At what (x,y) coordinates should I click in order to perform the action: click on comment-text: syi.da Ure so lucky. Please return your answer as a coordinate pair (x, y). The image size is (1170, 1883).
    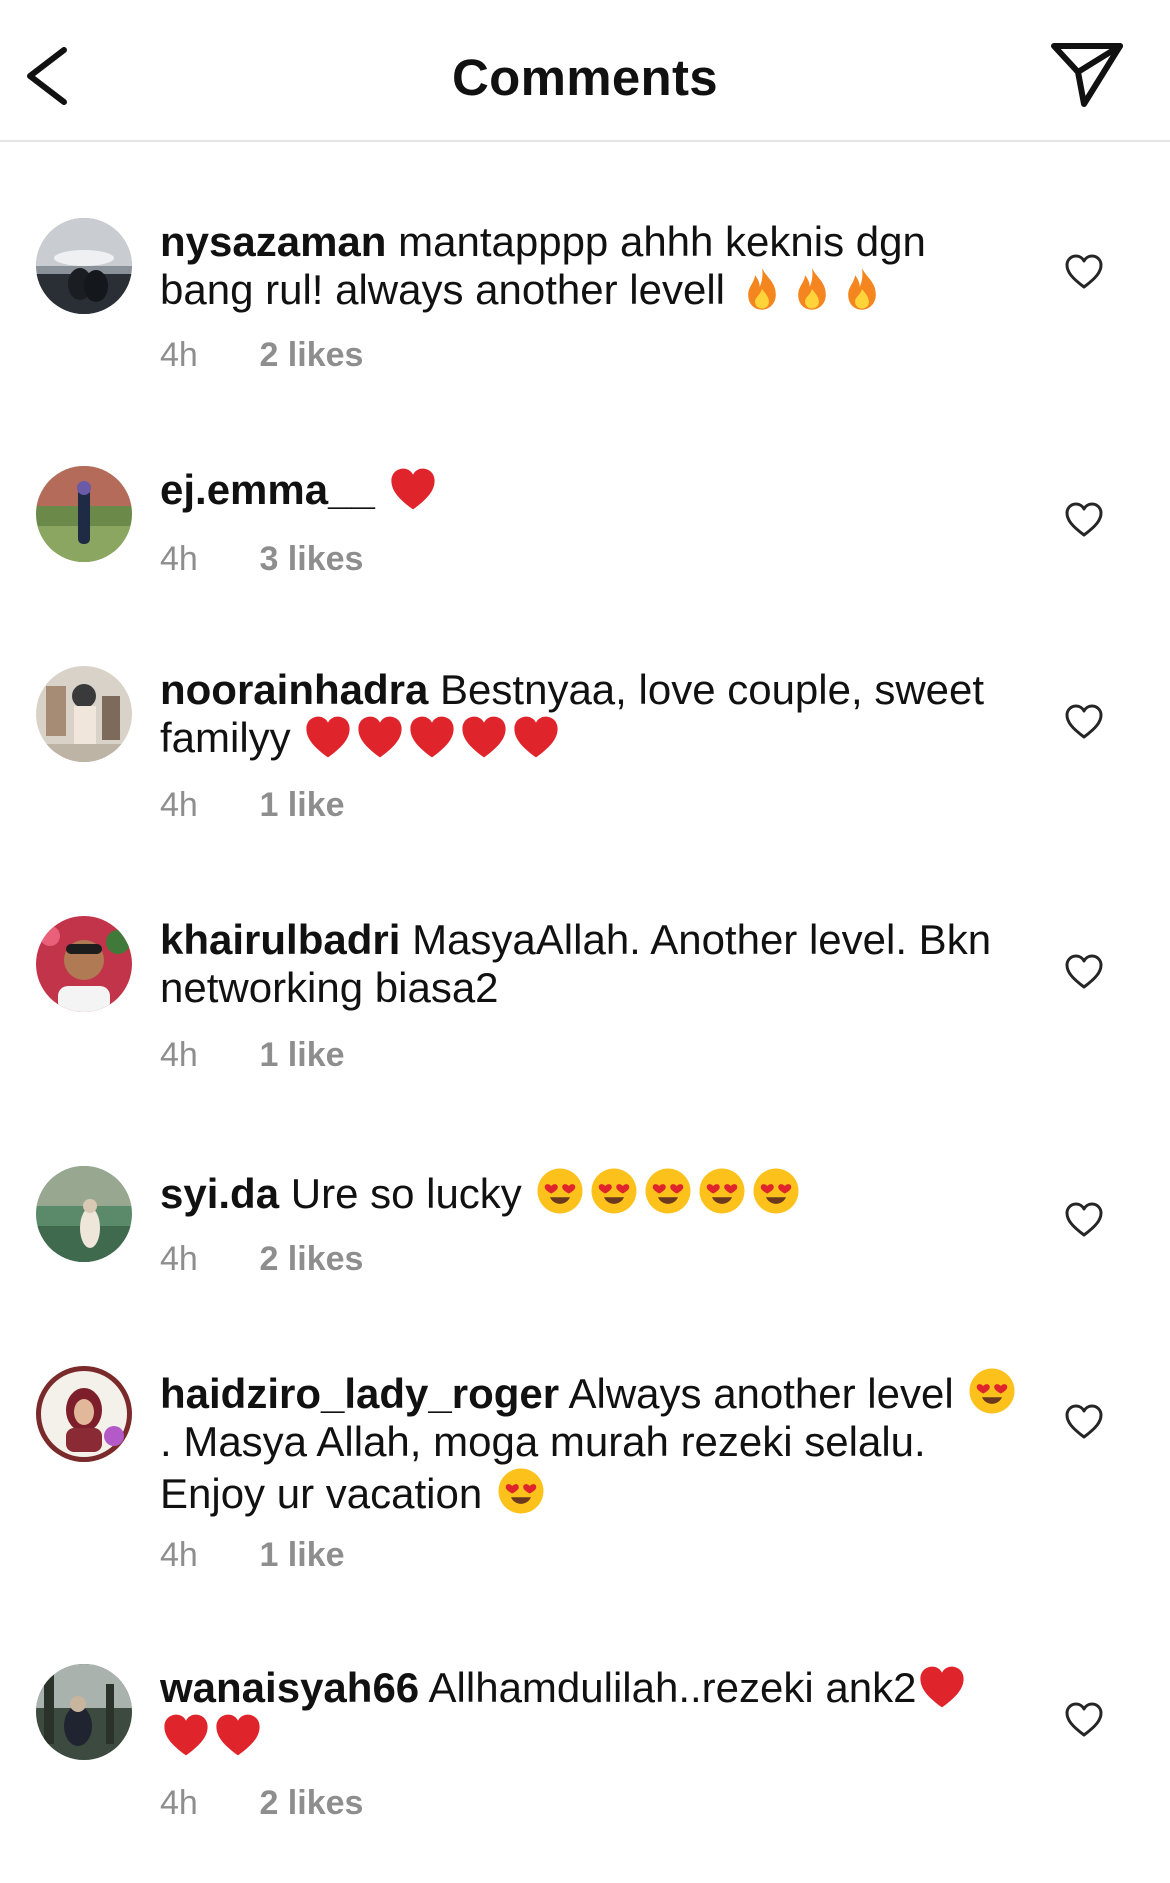
    Looking at the image, I should click on (590, 1192).